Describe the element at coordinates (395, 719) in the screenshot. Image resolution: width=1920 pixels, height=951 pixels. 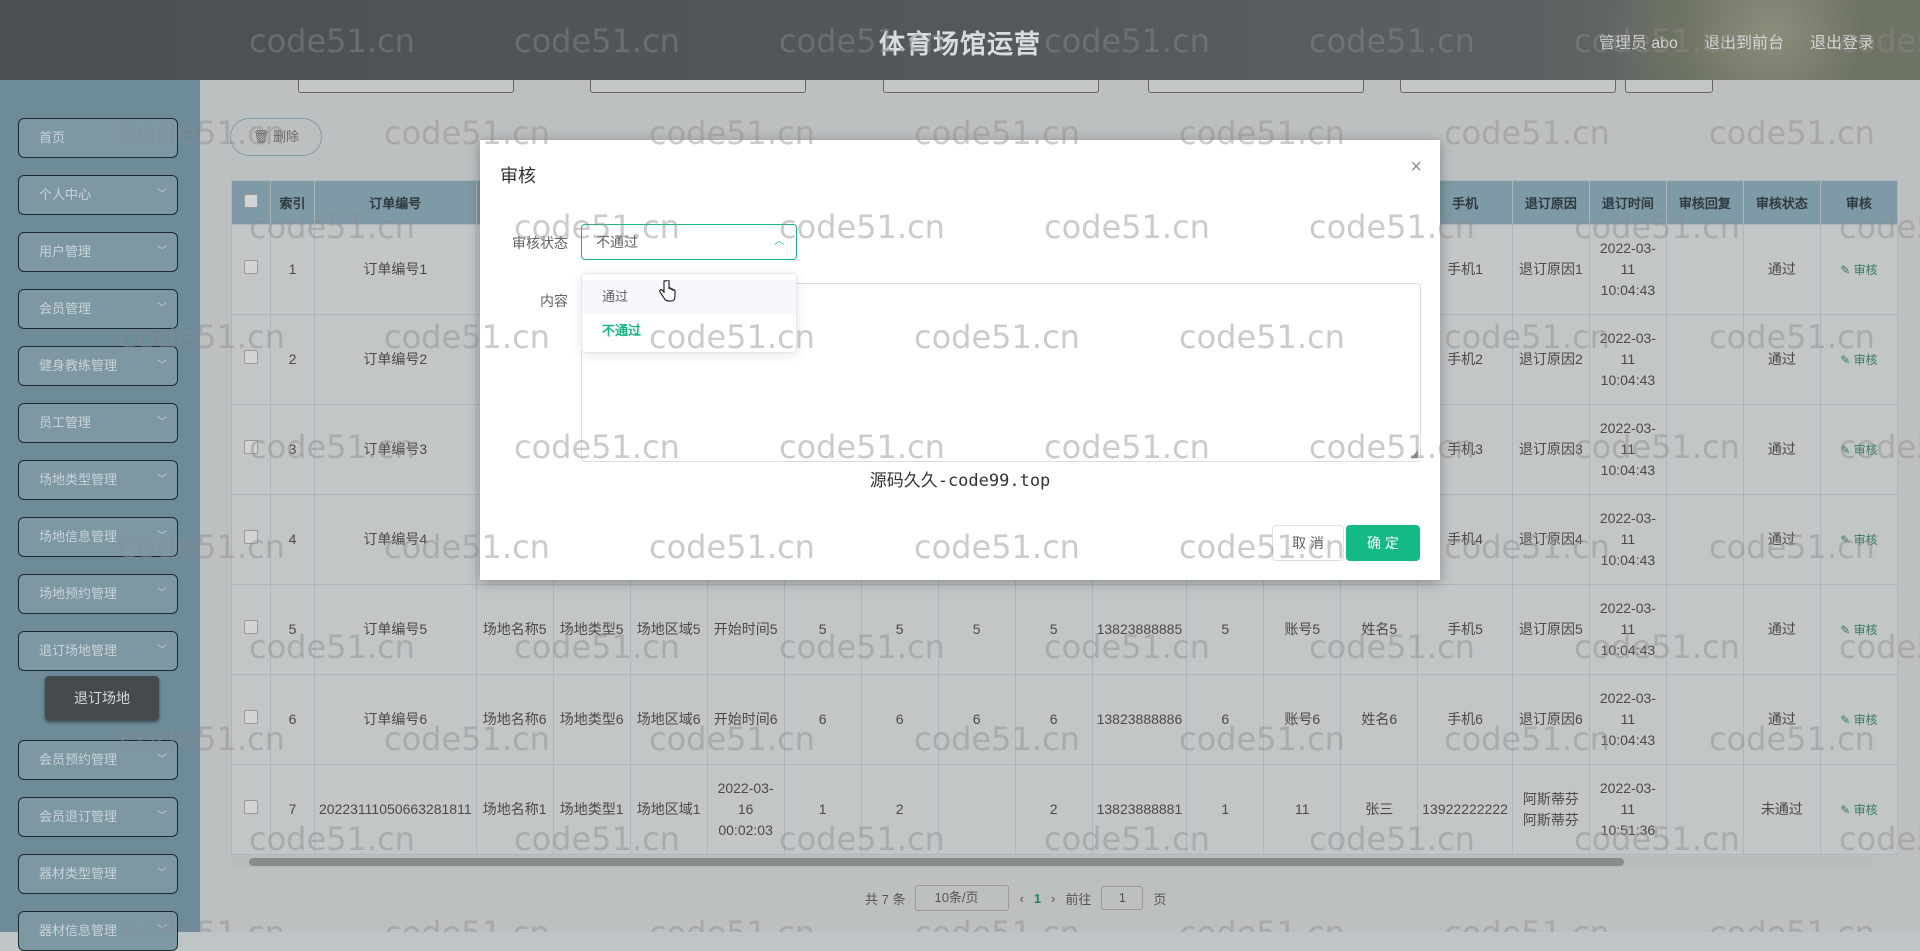
I see `cell-order: 订单编号6` at that location.